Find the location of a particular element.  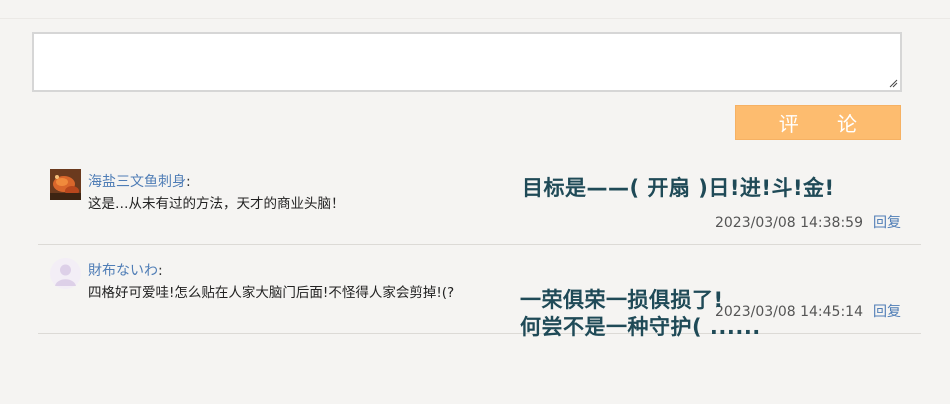

username-text: 財布ないわ is located at coordinates (123, 271).